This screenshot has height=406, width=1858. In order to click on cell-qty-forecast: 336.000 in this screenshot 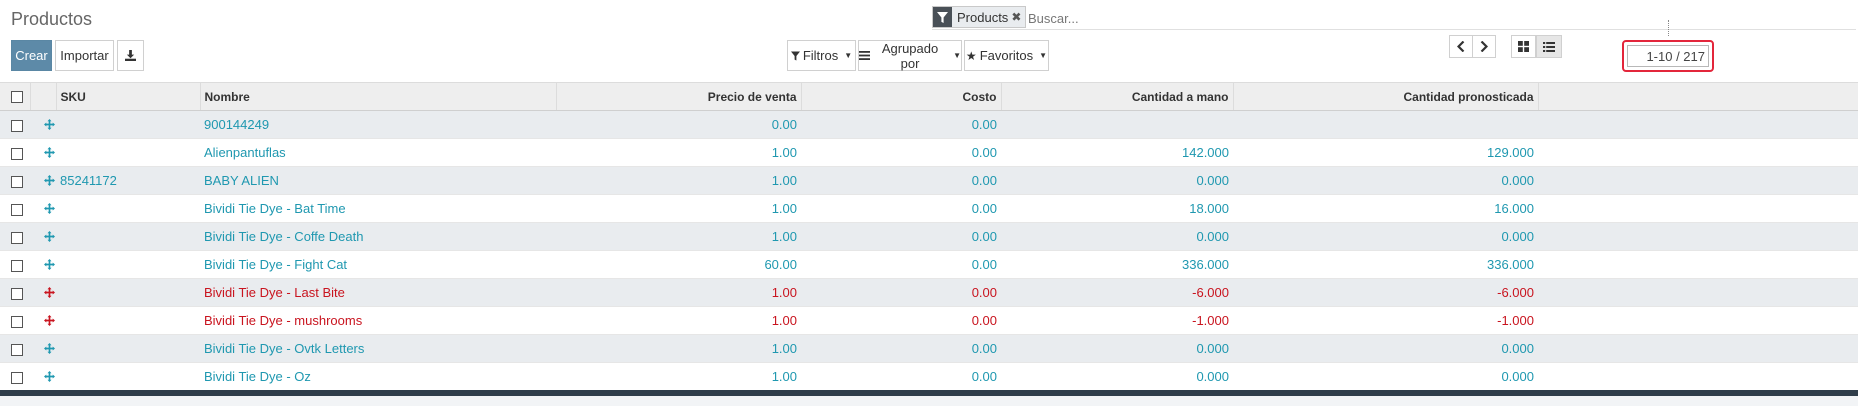, I will do `click(1385, 264)`.